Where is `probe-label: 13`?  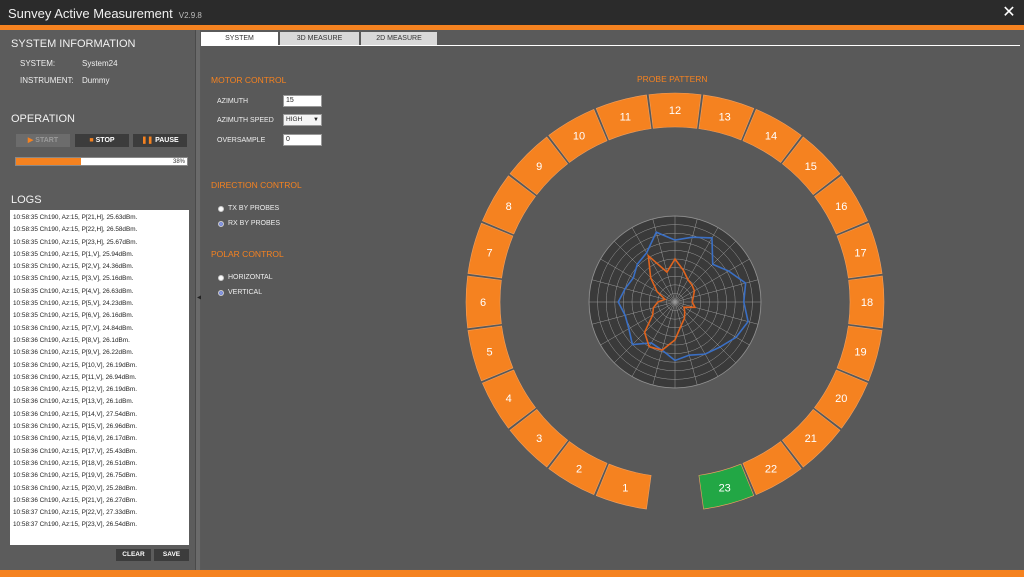
probe-label: 13 is located at coordinates (725, 118).